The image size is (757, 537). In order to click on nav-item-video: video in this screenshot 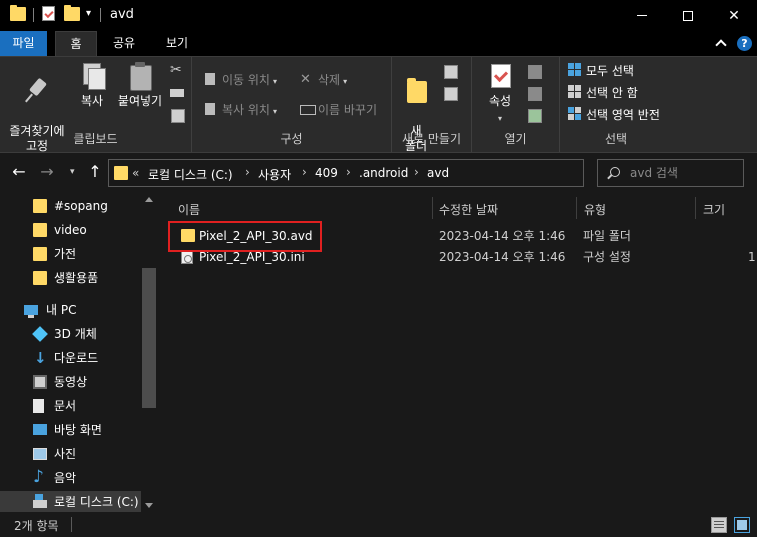, I will do `click(70, 230)`.